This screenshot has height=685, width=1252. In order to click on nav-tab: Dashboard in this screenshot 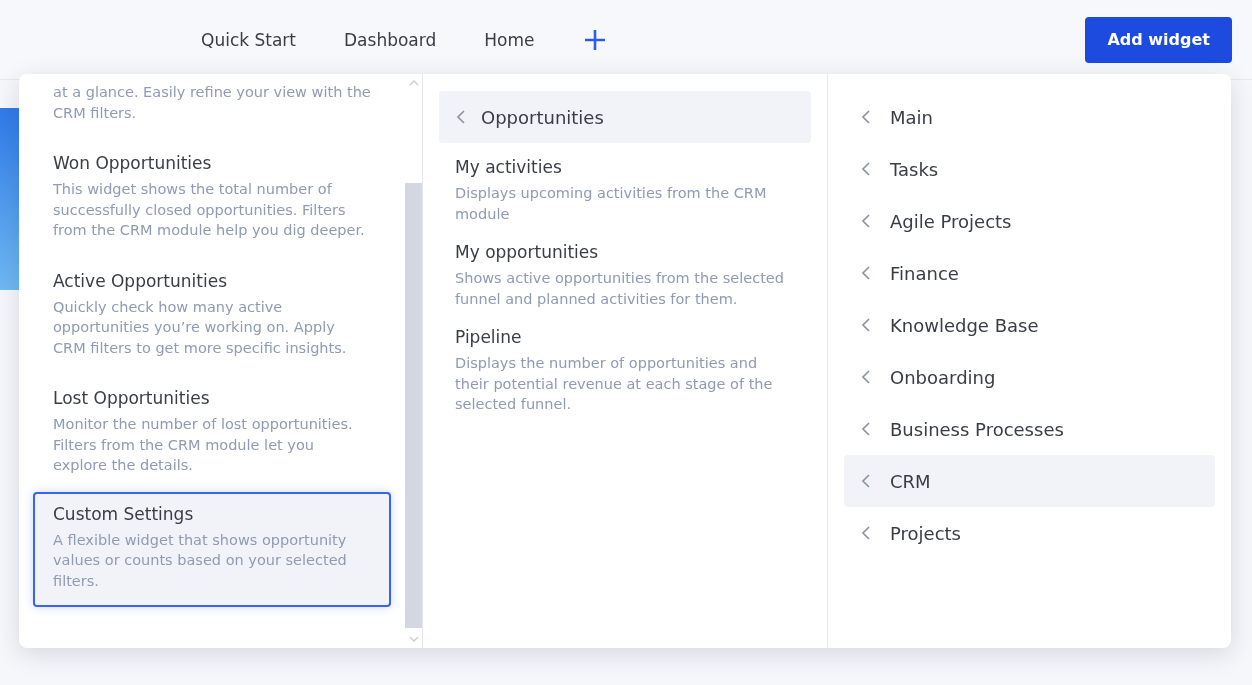, I will do `click(390, 39)`.